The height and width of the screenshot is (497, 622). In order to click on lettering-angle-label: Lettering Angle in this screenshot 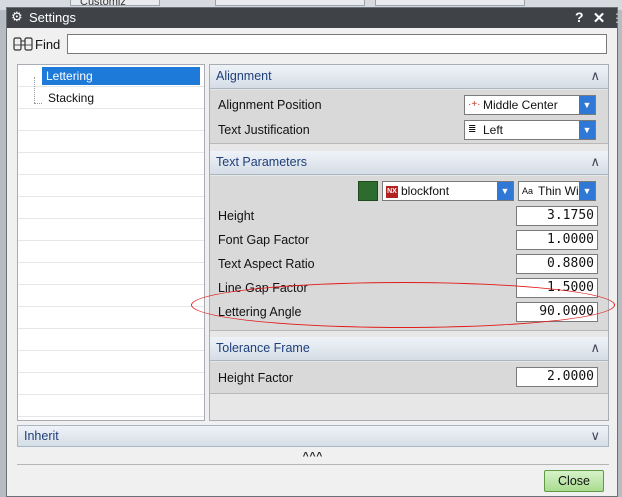, I will do `click(260, 312)`.